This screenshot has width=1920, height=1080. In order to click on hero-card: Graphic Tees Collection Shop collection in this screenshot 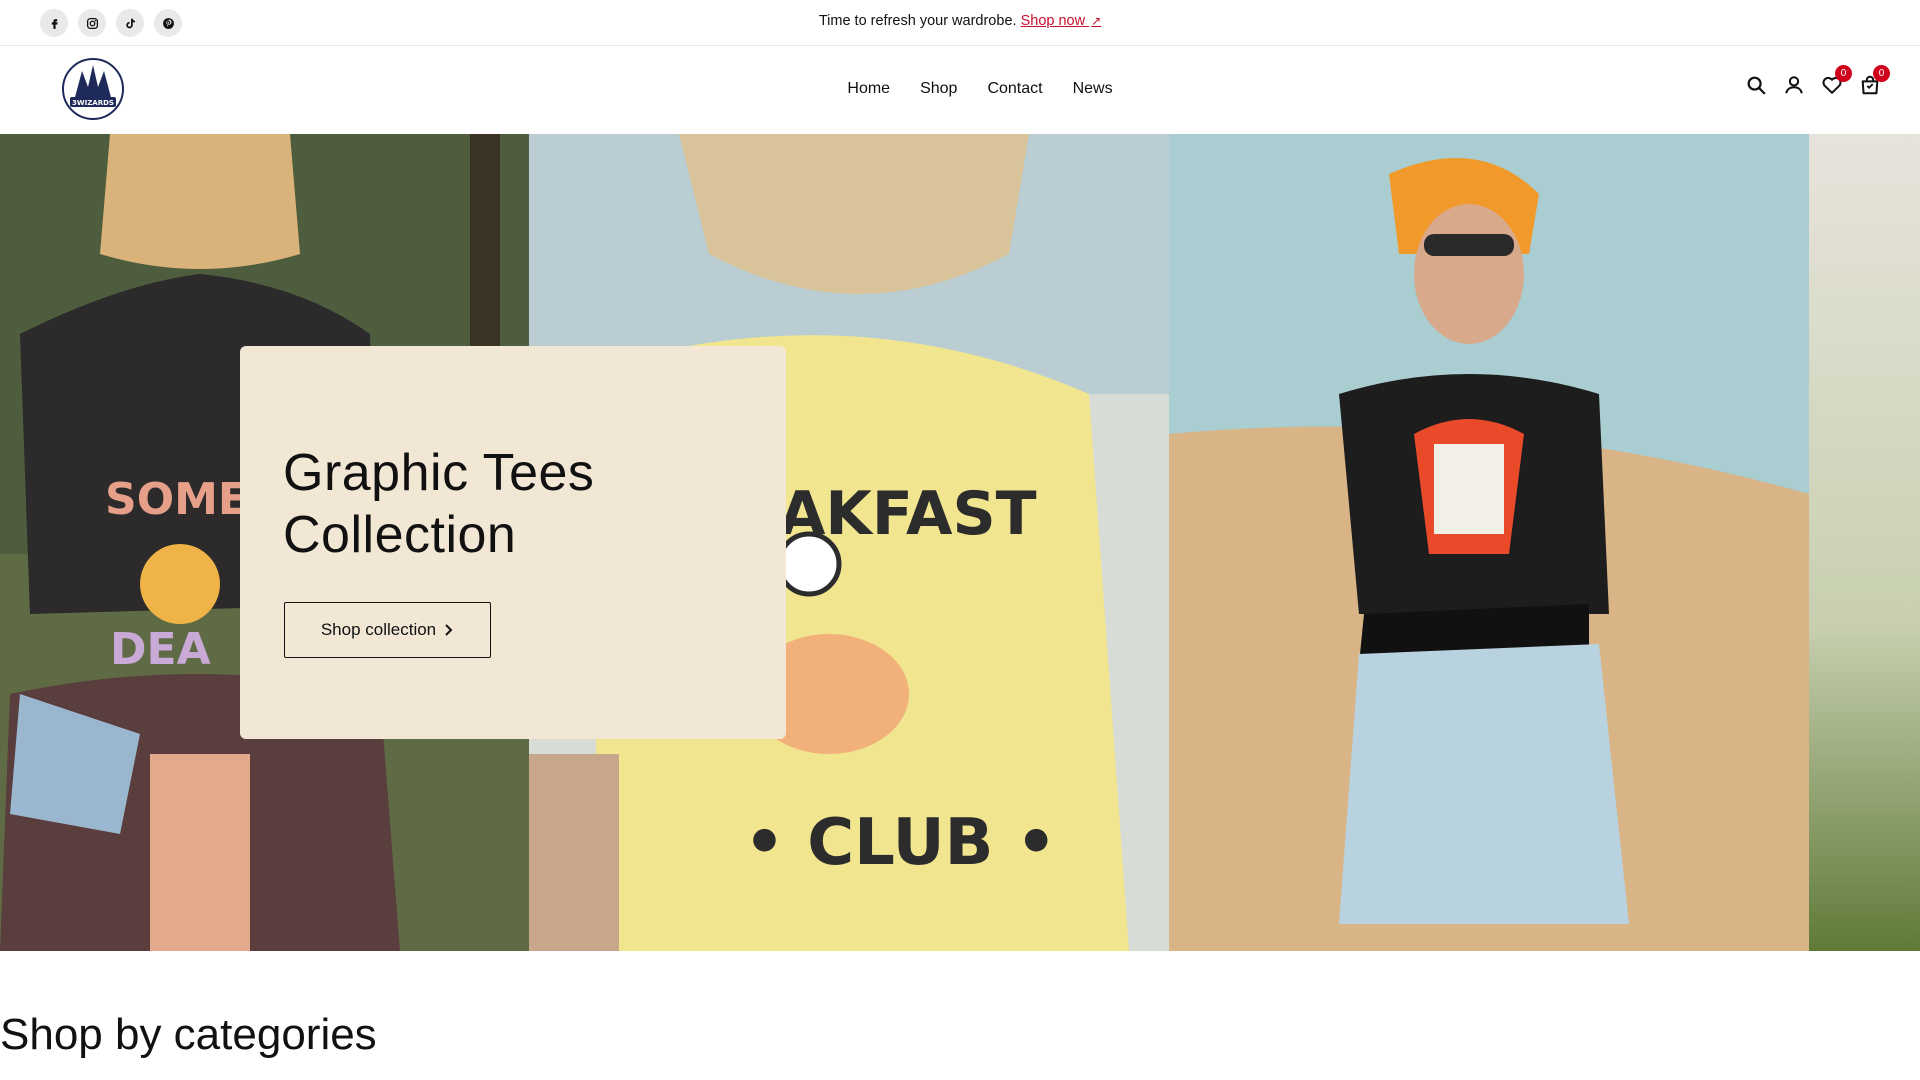, I will do `click(513, 542)`.